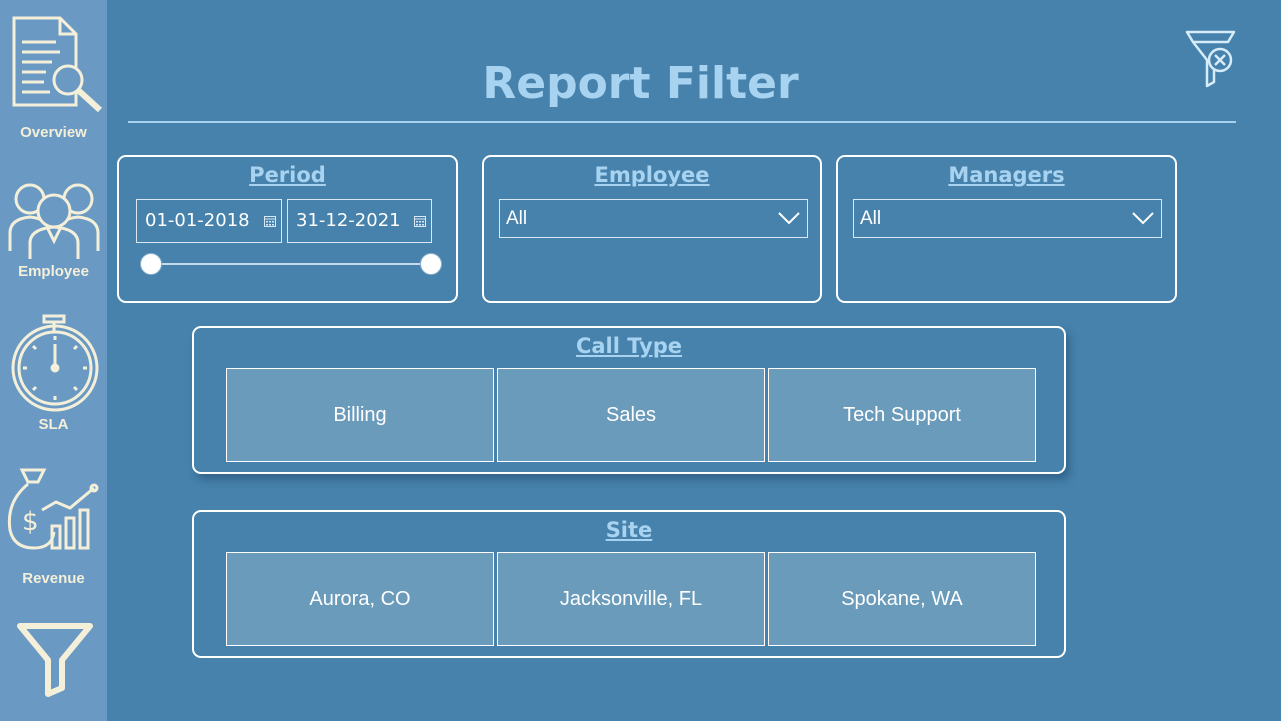  What do you see at coordinates (53, 424) in the screenshot?
I see `sidebar-item-label: SLA` at bounding box center [53, 424].